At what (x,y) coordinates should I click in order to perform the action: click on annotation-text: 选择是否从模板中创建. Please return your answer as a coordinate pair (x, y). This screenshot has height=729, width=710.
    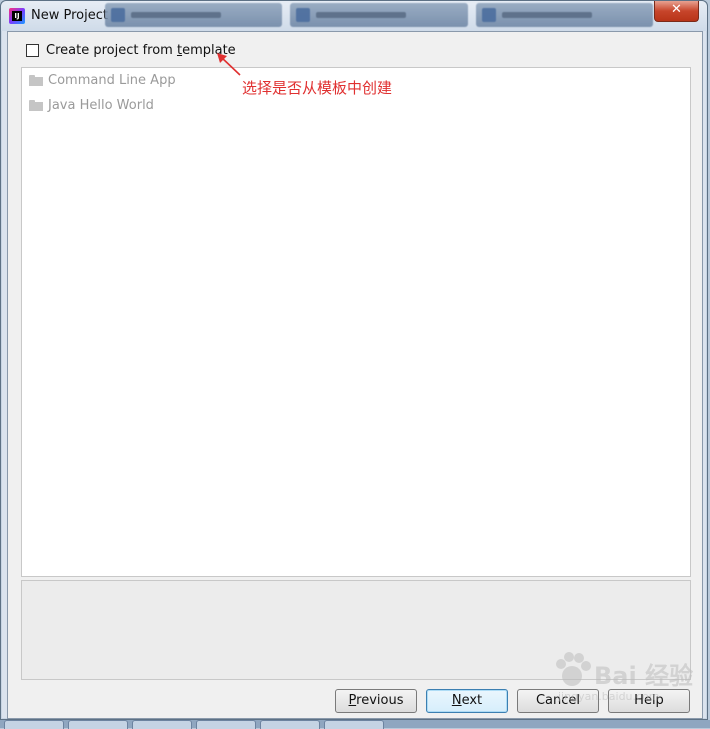
    Looking at the image, I should click on (317, 88).